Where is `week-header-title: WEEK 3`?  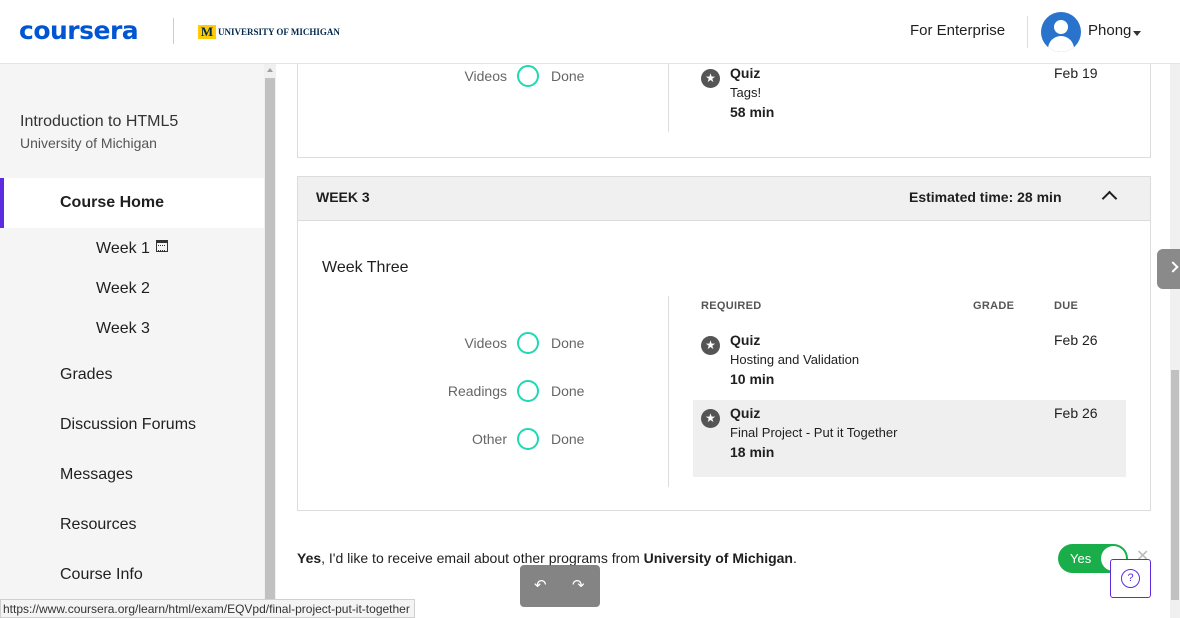
week-header-title: WEEK 3 is located at coordinates (343, 197).